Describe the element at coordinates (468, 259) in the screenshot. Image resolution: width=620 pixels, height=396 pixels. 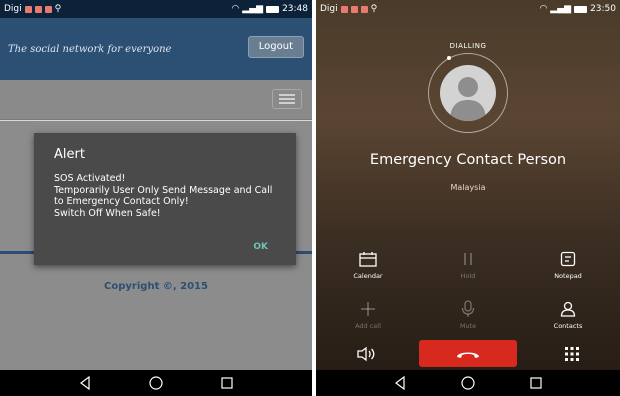
I see `pause-icon` at that location.